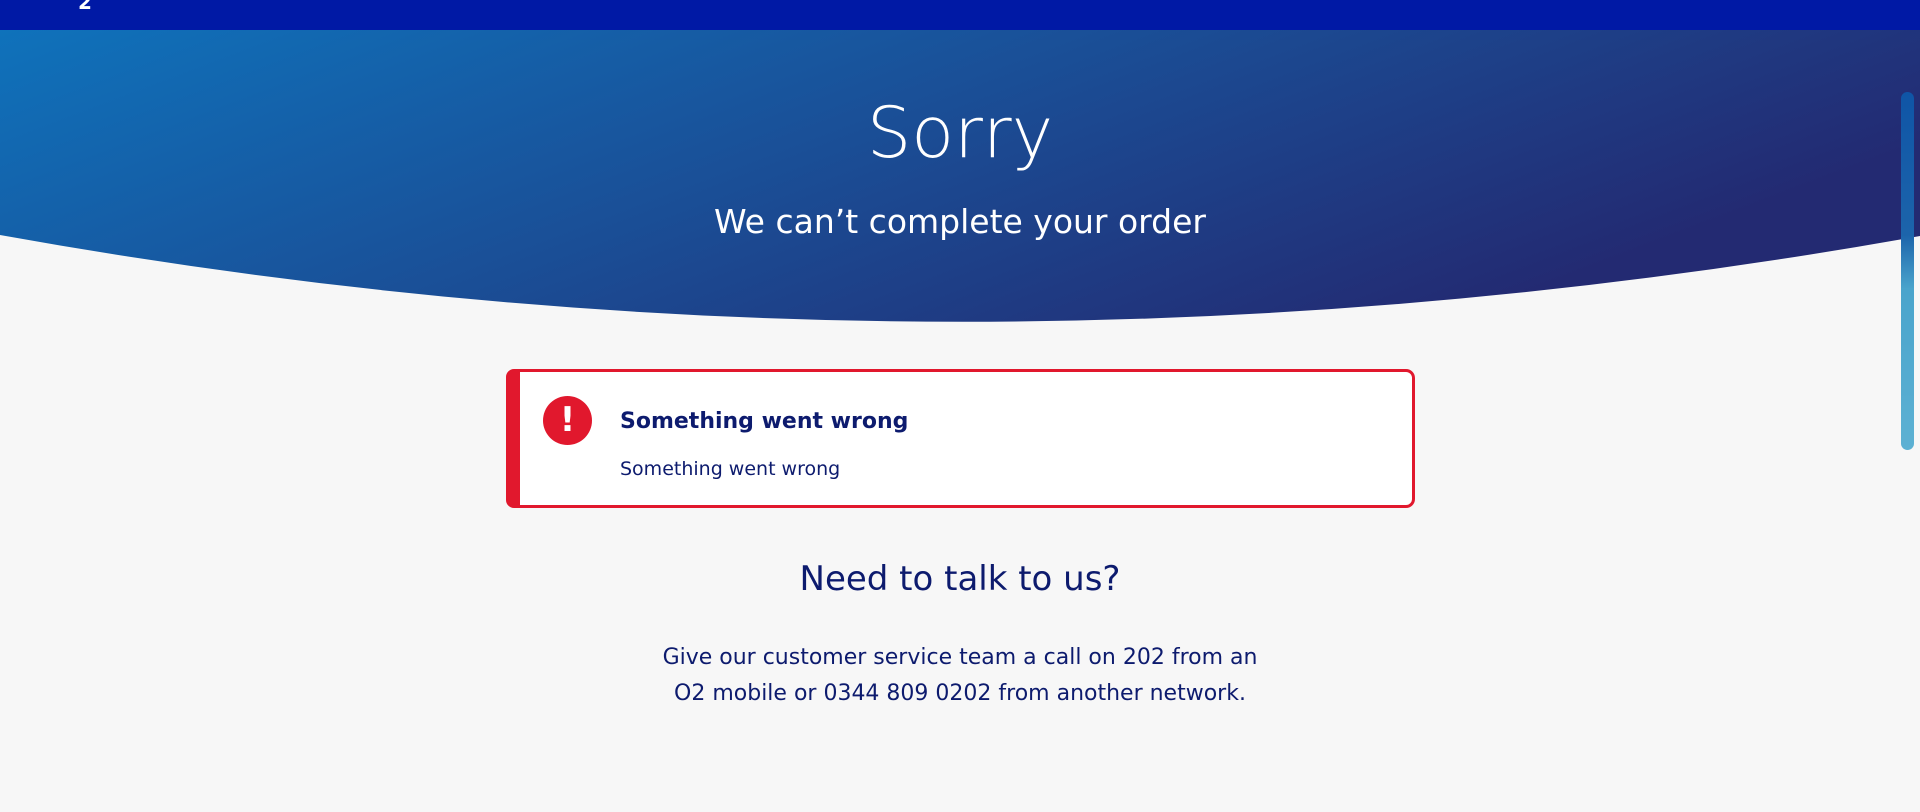 The height and width of the screenshot is (812, 1920). I want to click on contact-heading: Need to talk to us?, so click(960, 579).